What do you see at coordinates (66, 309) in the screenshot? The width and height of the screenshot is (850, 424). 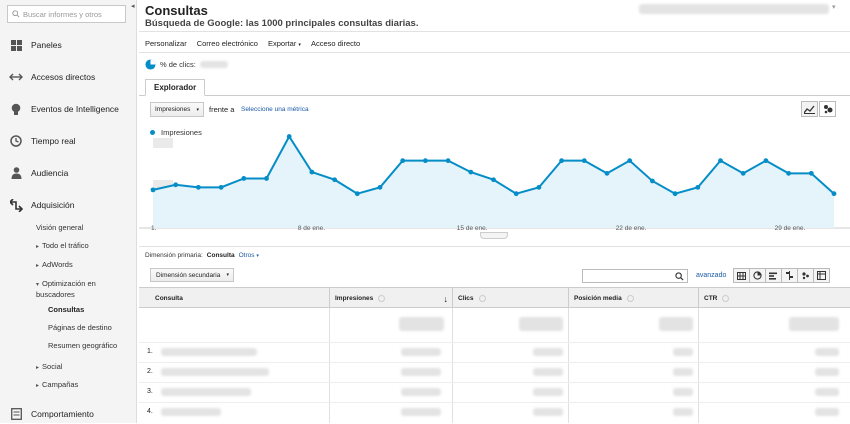 I see `sidebar-sub-queries: Consultas` at bounding box center [66, 309].